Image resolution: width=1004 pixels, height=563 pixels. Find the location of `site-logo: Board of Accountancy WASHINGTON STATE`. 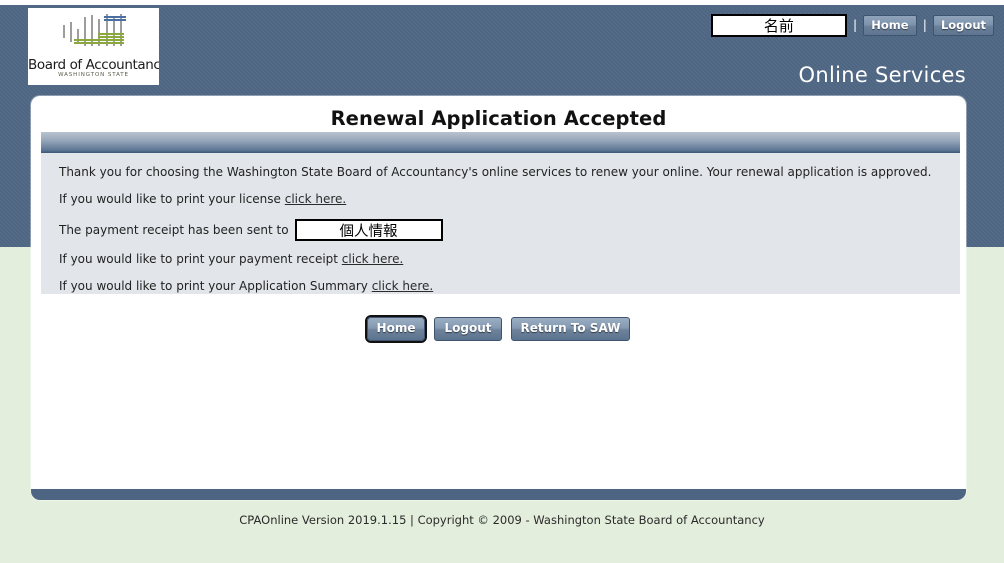

site-logo: Board of Accountancy WASHINGTON STATE is located at coordinates (93, 46).